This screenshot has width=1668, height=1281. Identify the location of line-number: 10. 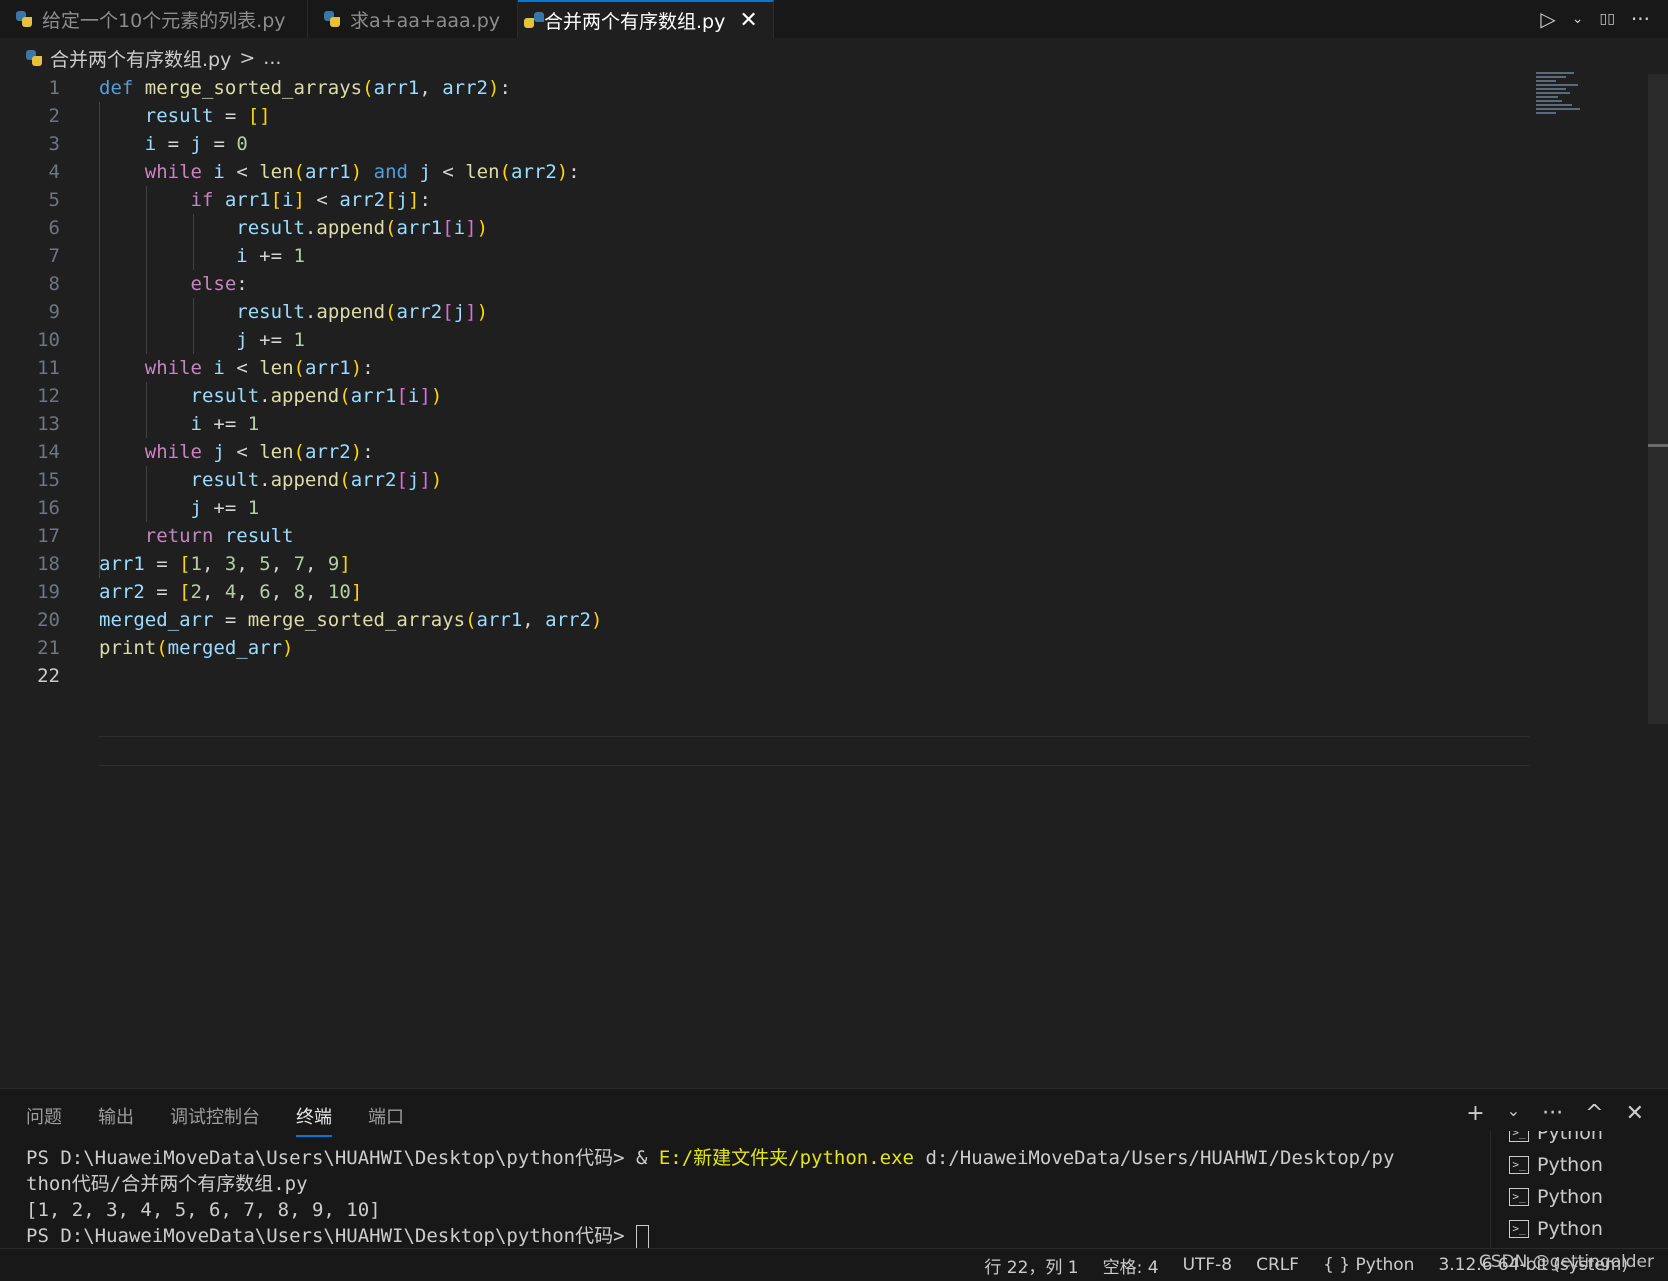
(48, 340).